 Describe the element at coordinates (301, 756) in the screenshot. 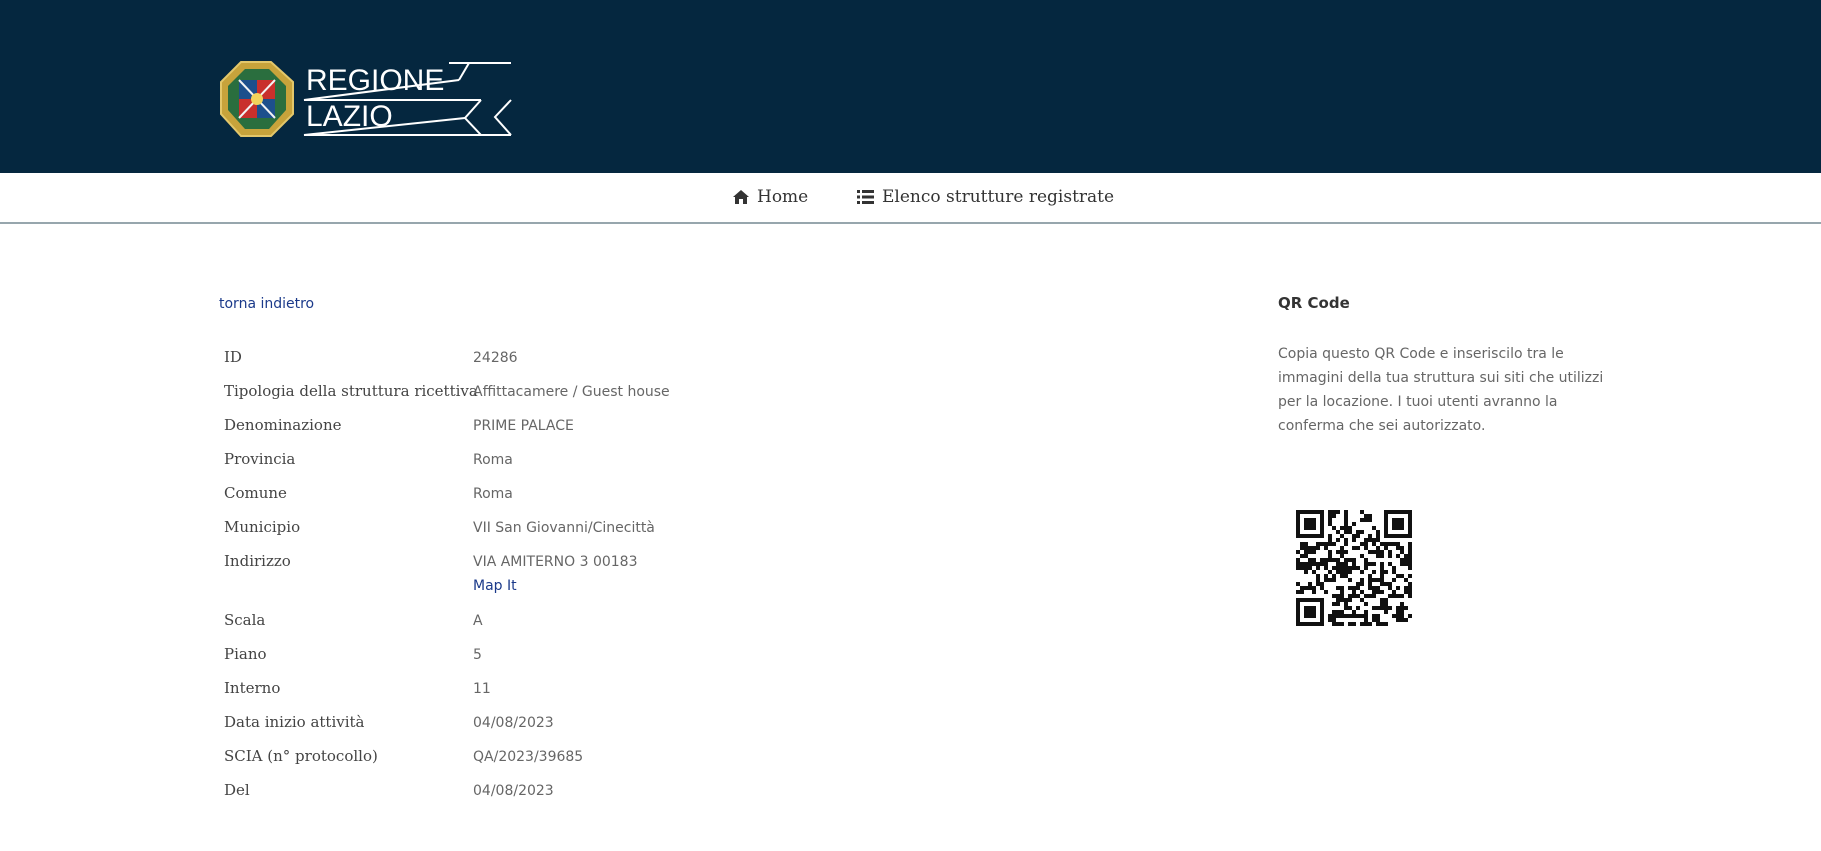

I see `detail-label: SCIA (n° protocollo)` at that location.